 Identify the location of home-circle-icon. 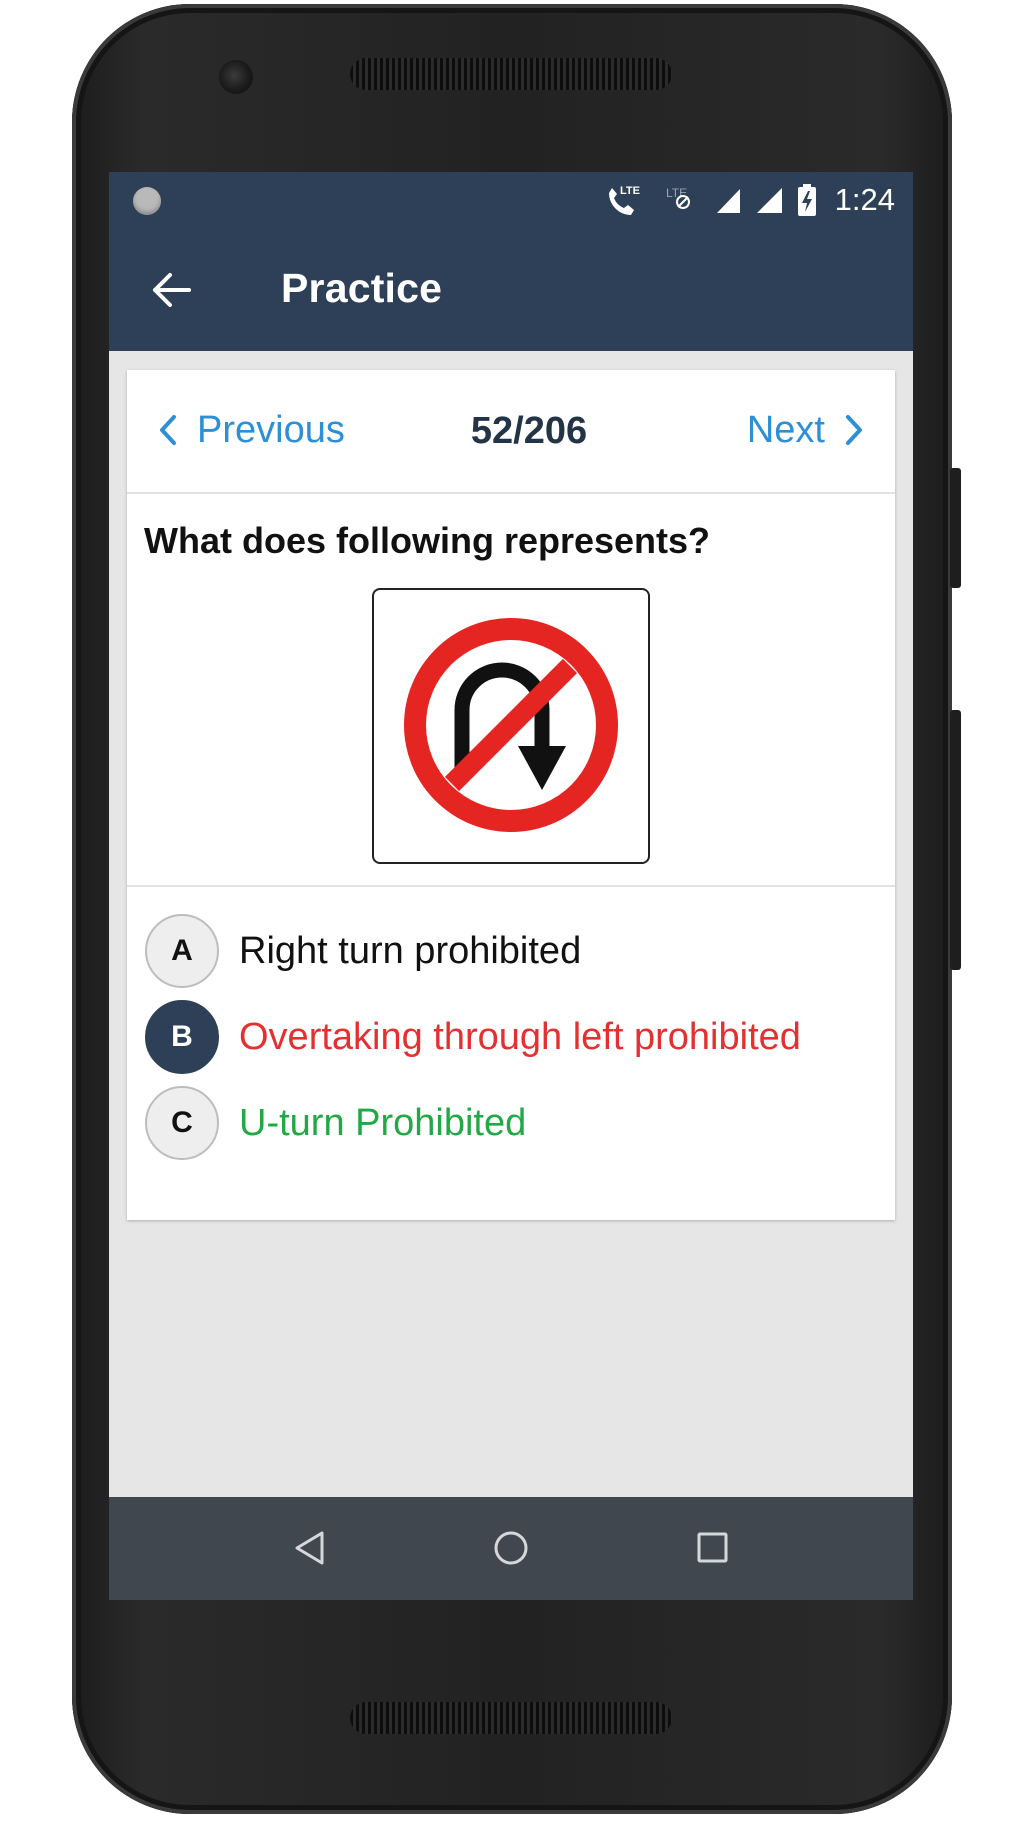
(511, 1549).